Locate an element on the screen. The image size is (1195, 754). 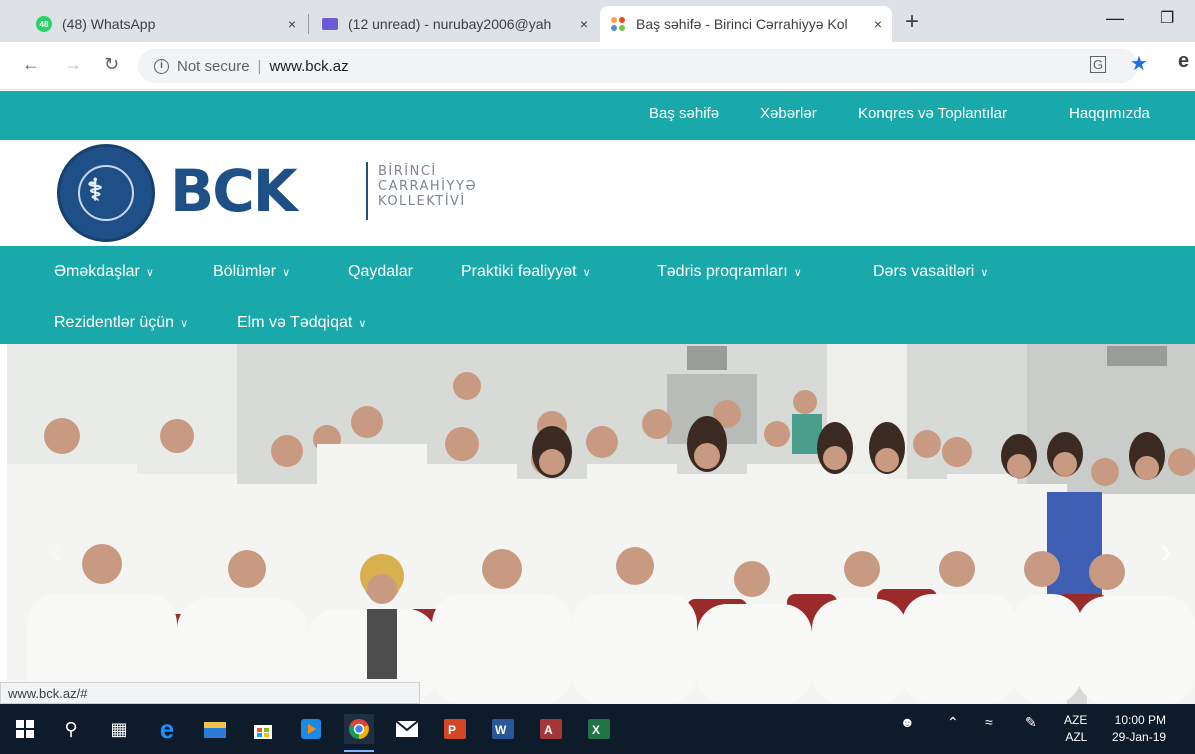
brand-subtitle: BİRİNCİ CARRAHİYYƏ KOLLEKTİVİ is located at coordinates (427, 186).